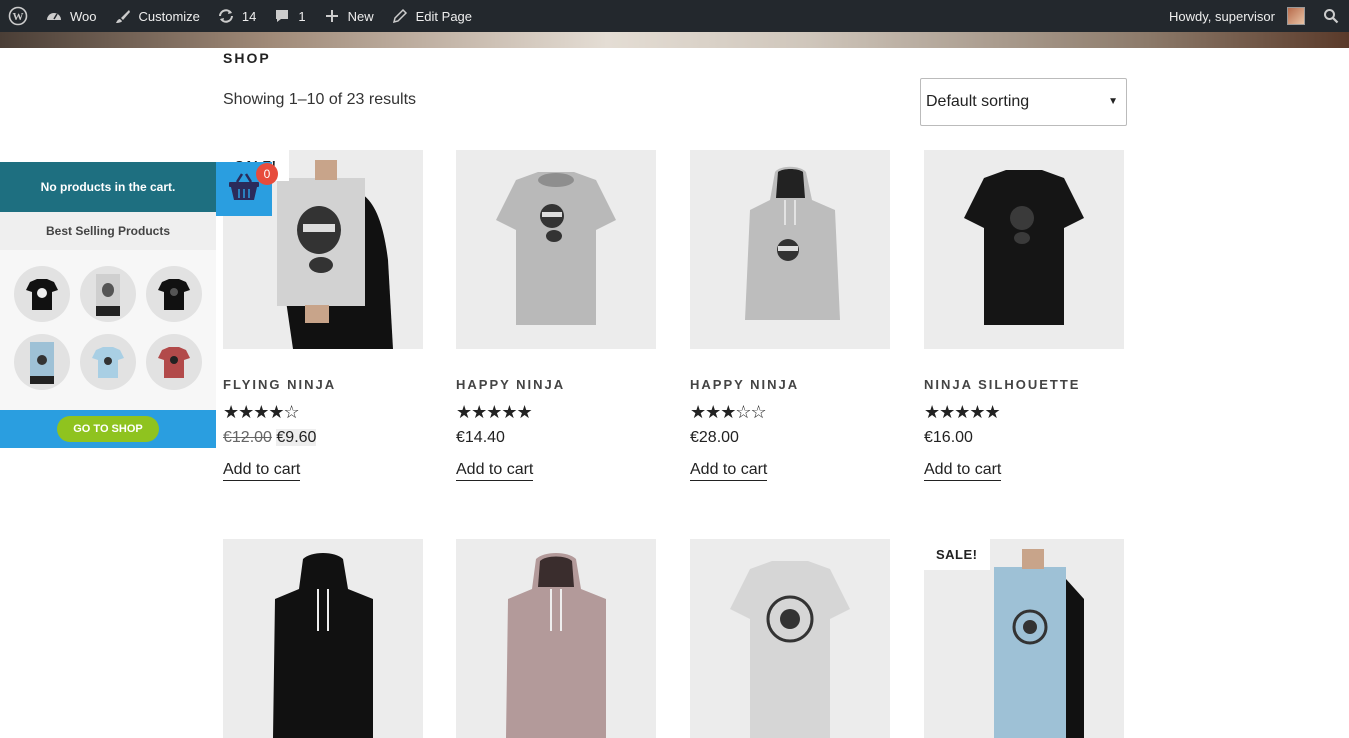 The width and height of the screenshot is (1349, 738). What do you see at coordinates (54, 16) in the screenshot?
I see `dashboard-icon` at bounding box center [54, 16].